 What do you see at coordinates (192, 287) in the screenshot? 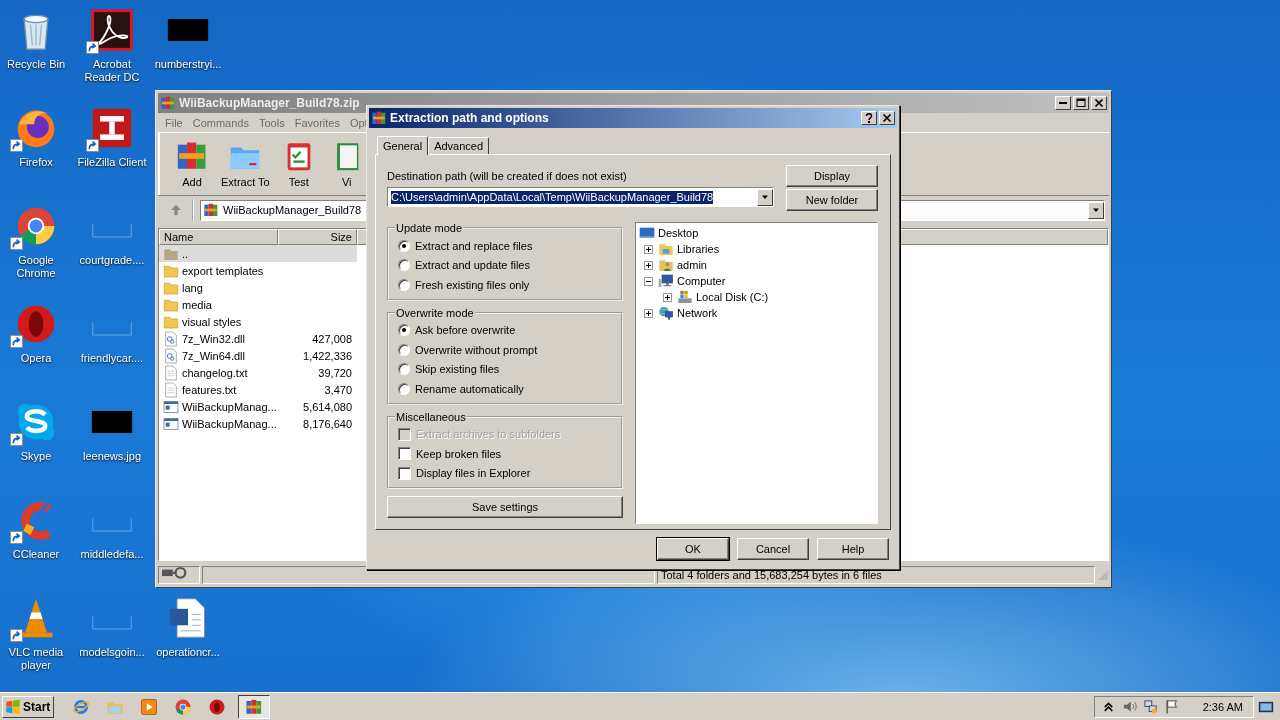
I see `file-name: lang` at bounding box center [192, 287].